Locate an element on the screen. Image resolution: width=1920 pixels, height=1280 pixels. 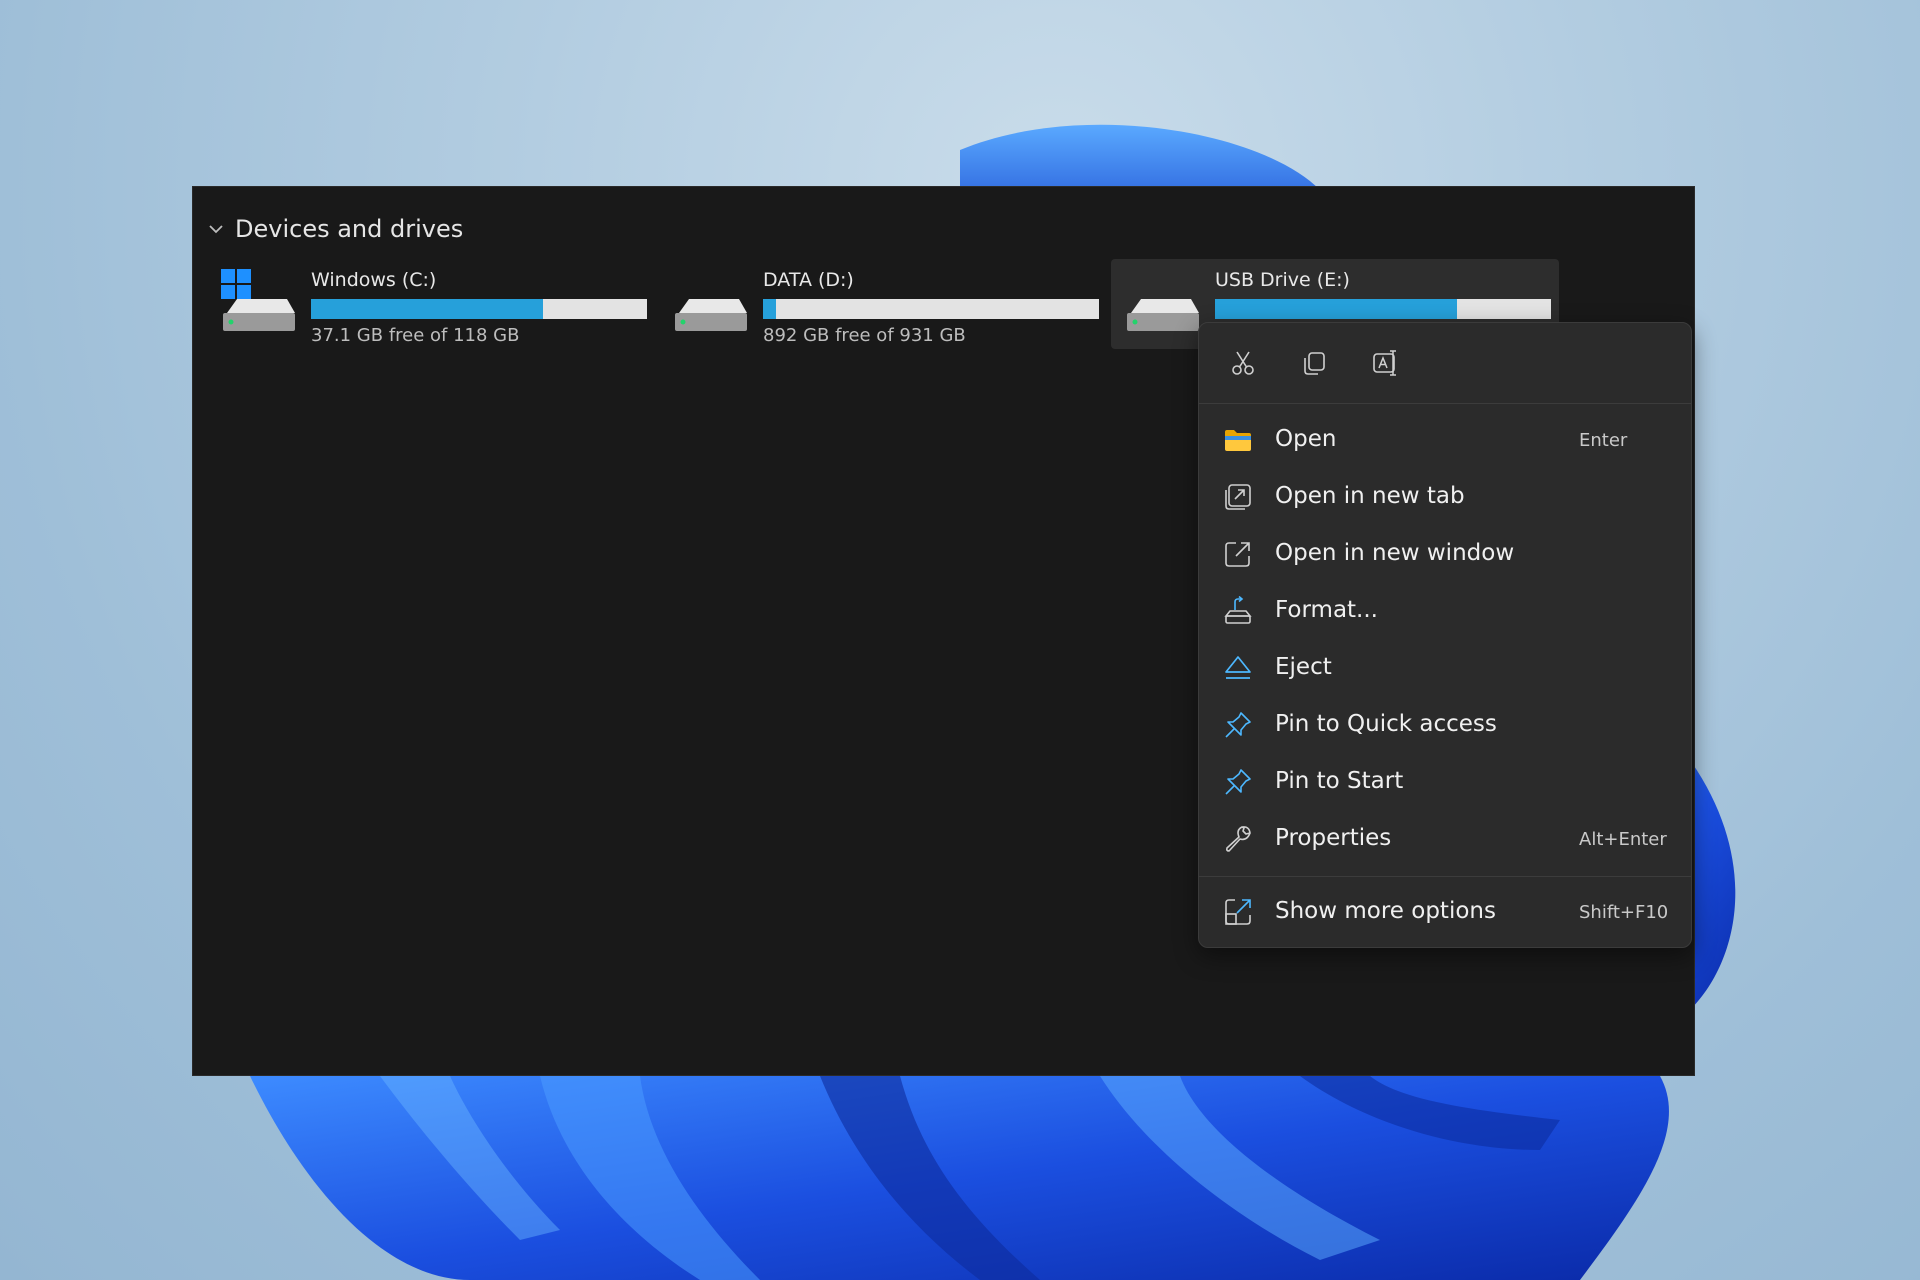
drive-tile-d: DATA (D:) 892 GB free of 931 GB is located at coordinates (883, 304).